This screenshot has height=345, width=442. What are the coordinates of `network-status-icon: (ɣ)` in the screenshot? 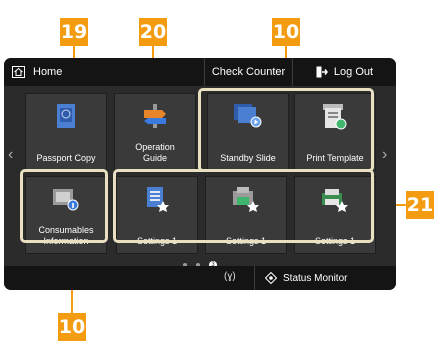 It's located at (230, 276).